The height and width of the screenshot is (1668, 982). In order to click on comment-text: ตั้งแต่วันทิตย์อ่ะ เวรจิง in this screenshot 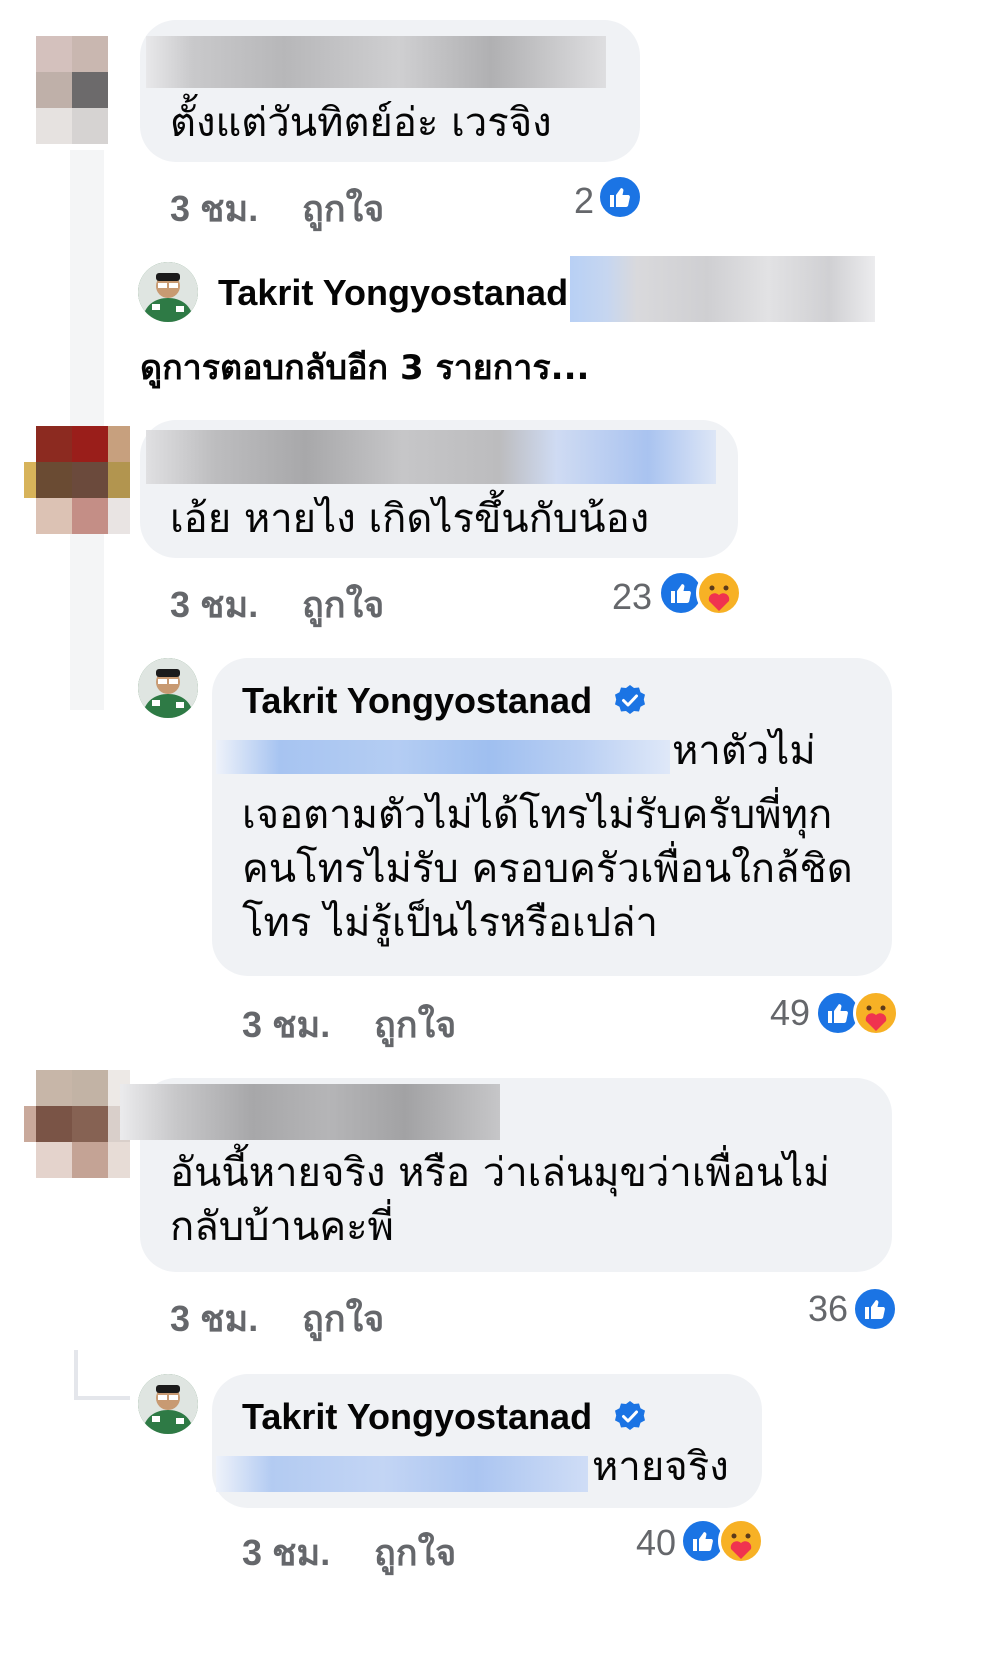, I will do `click(361, 123)`.